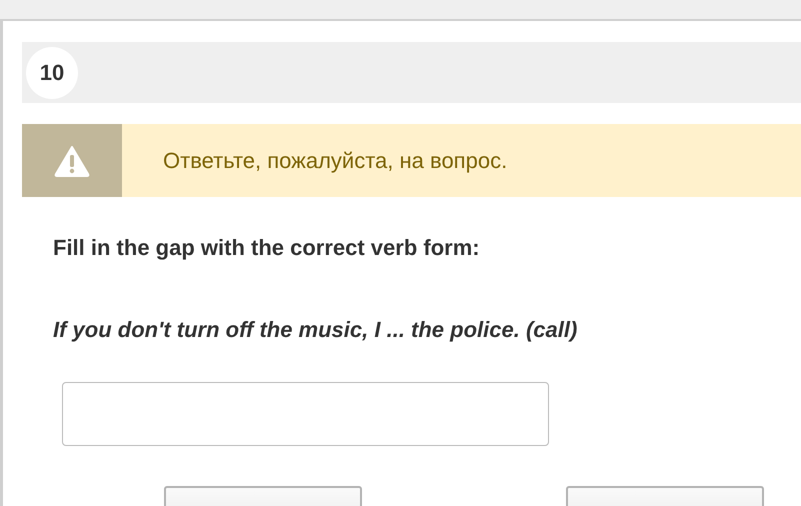  Describe the element at coordinates (52, 72) in the screenshot. I see `question-number: 10` at that location.